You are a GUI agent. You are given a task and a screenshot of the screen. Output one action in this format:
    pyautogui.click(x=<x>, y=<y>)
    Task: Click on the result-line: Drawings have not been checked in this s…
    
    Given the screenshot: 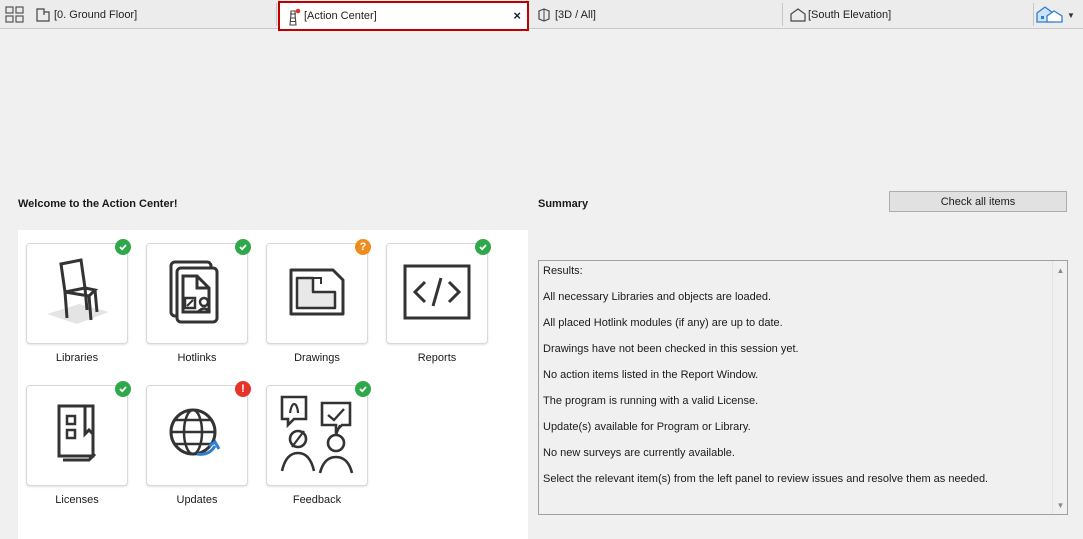 What is the action you would take?
    pyautogui.click(x=671, y=349)
    